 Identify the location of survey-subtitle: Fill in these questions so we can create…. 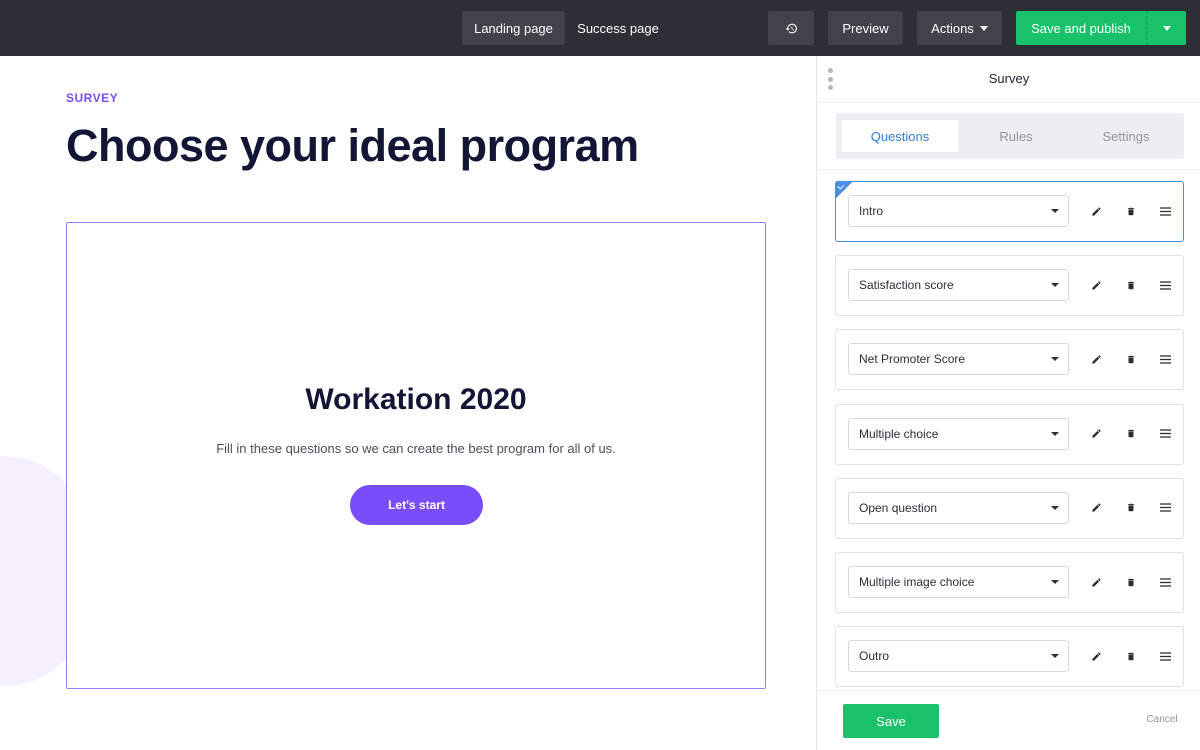
(416, 448).